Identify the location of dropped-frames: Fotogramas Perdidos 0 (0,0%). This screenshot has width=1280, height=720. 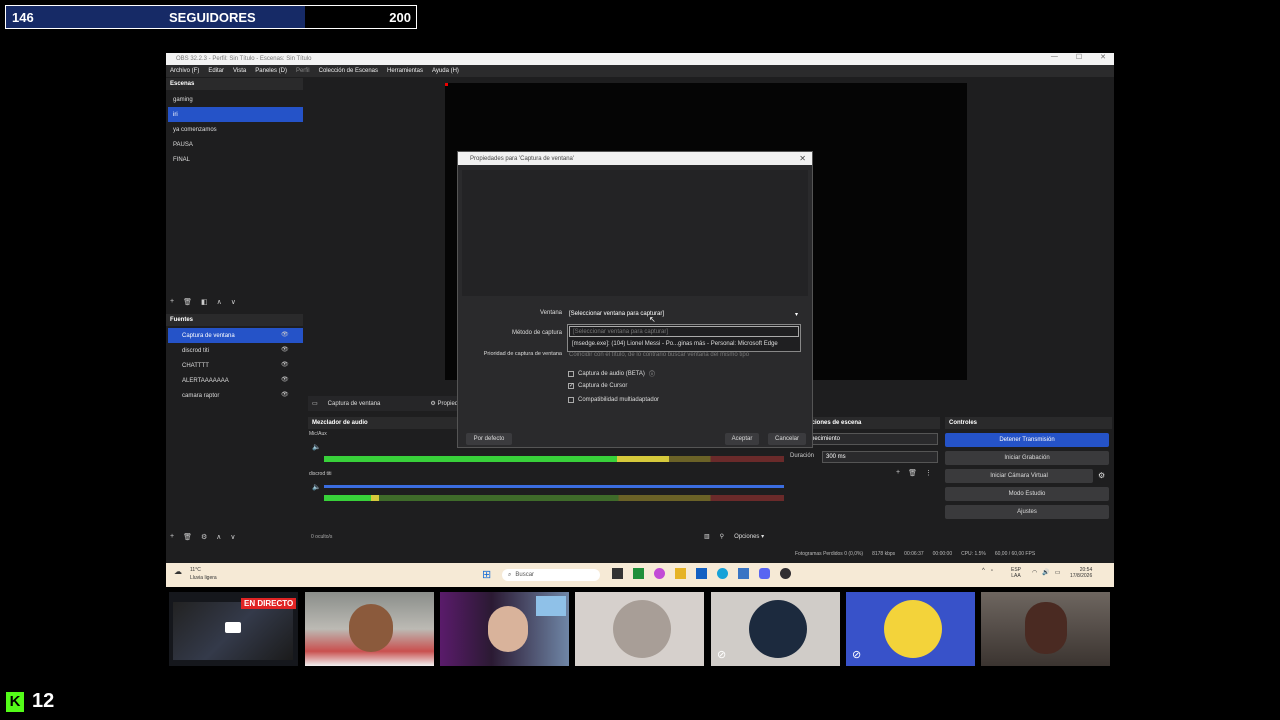
(829, 554).